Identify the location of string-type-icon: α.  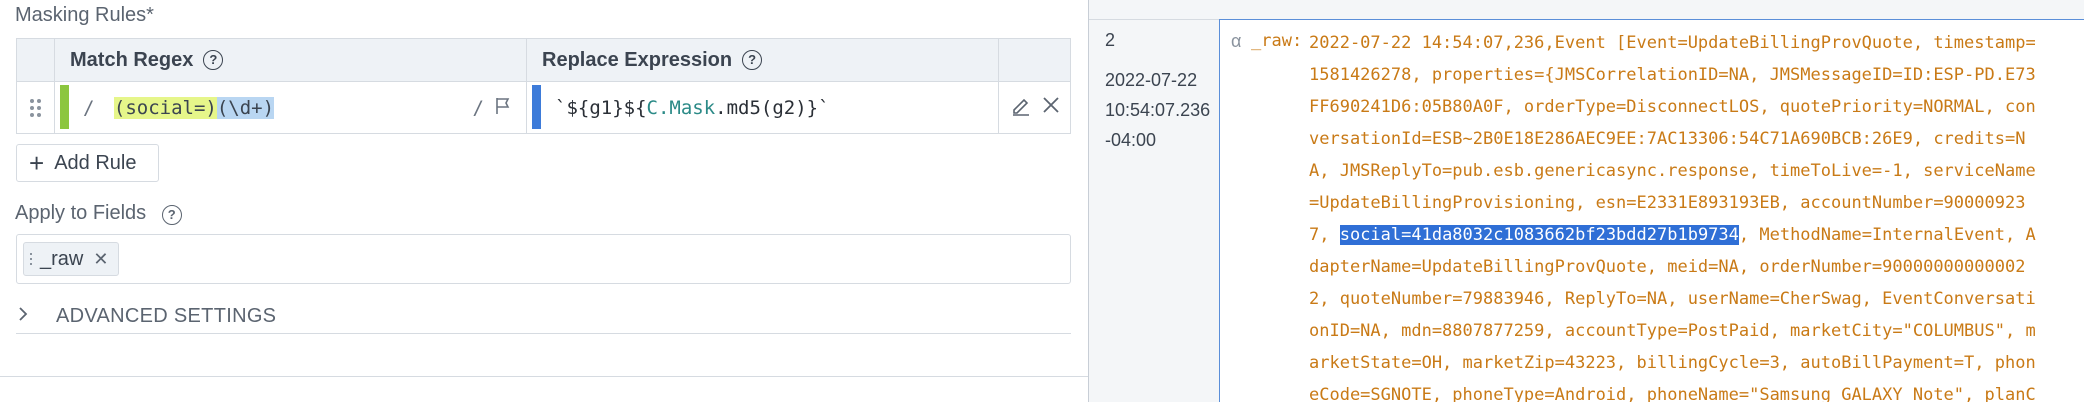
(1236, 41).